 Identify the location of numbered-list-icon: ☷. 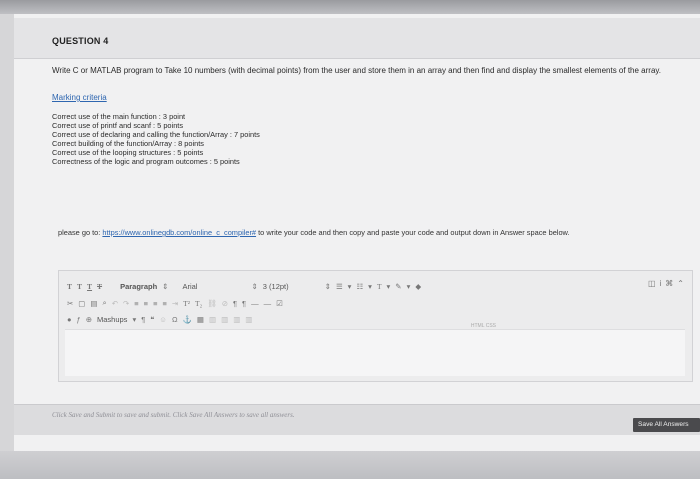
(359, 286).